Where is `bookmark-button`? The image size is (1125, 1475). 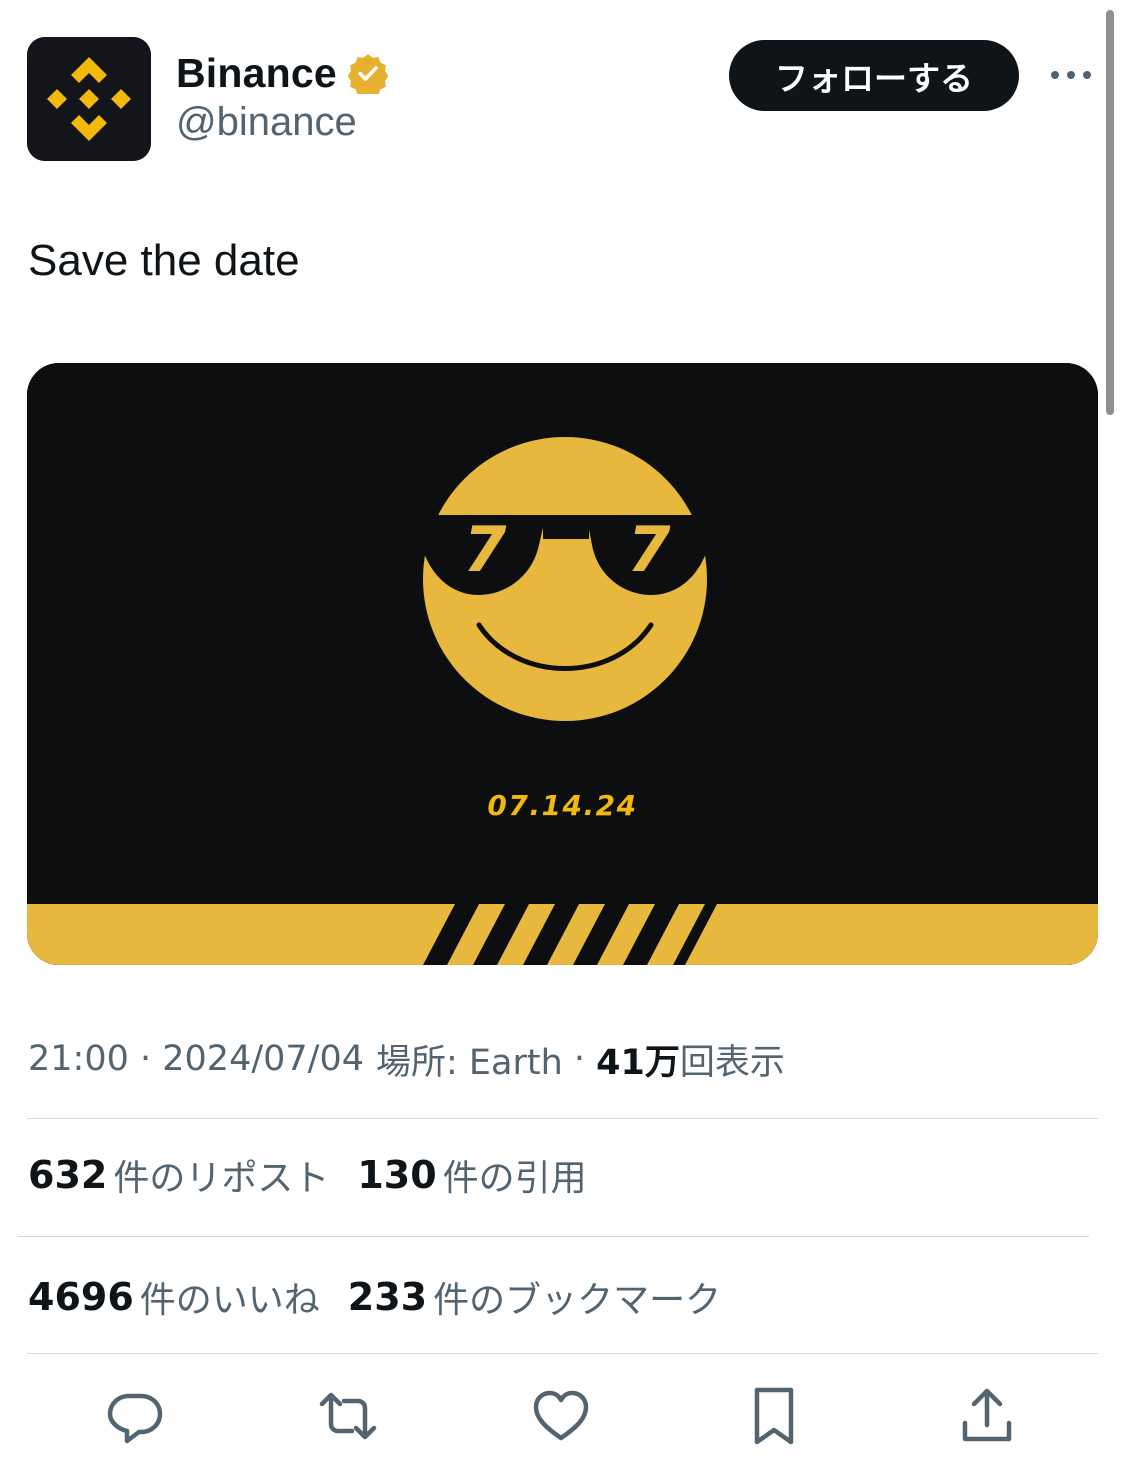 bookmark-button is located at coordinates (774, 1416).